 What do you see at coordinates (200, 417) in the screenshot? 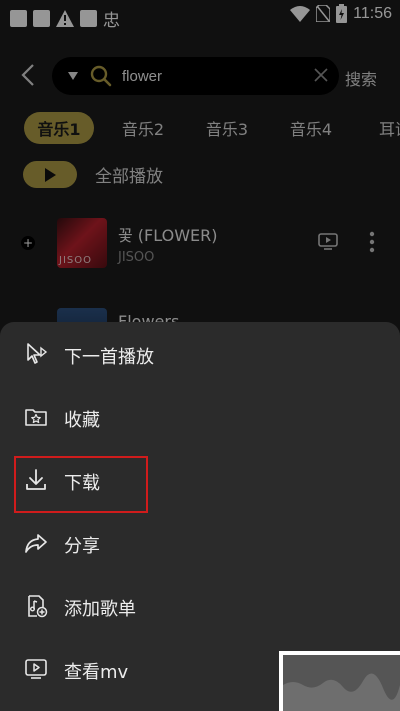
I see `menu-item-favorite: 收藏` at bounding box center [200, 417].